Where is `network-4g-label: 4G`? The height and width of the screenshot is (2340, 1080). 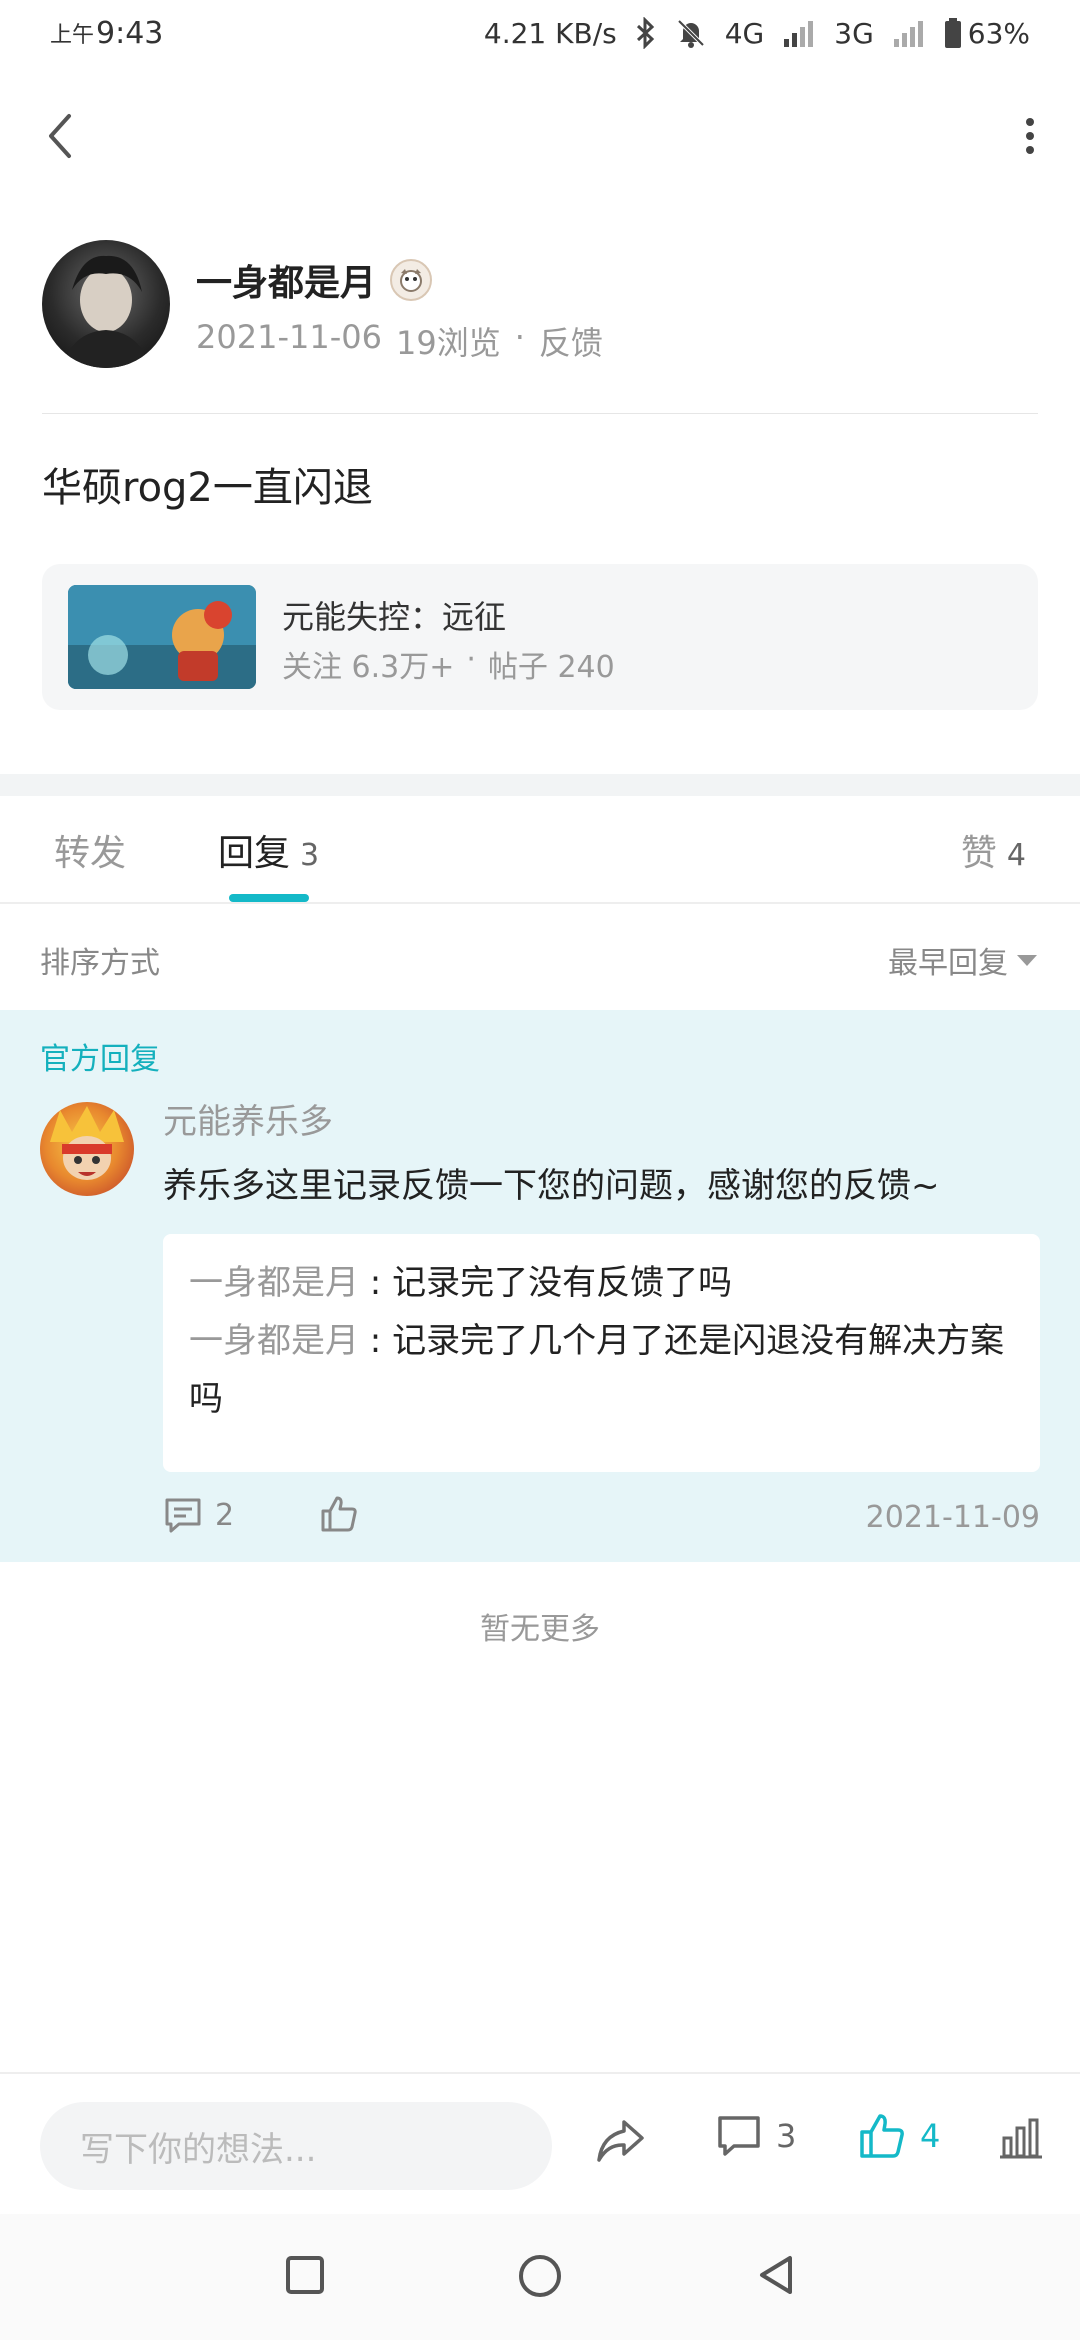 network-4g-label: 4G is located at coordinates (744, 33).